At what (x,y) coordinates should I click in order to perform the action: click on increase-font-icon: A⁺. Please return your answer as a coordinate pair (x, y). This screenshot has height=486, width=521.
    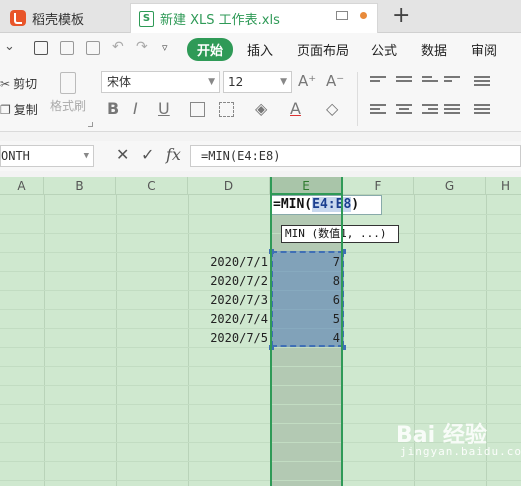
    Looking at the image, I should click on (307, 81).